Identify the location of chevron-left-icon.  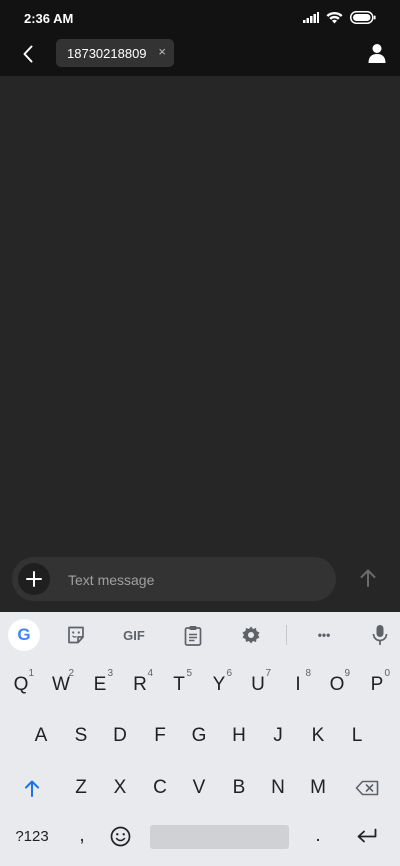
(28, 54).